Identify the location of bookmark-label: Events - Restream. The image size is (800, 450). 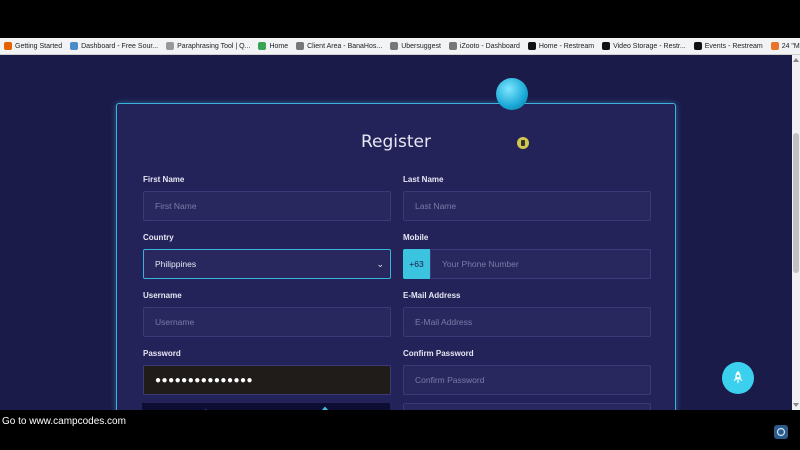
(733, 46).